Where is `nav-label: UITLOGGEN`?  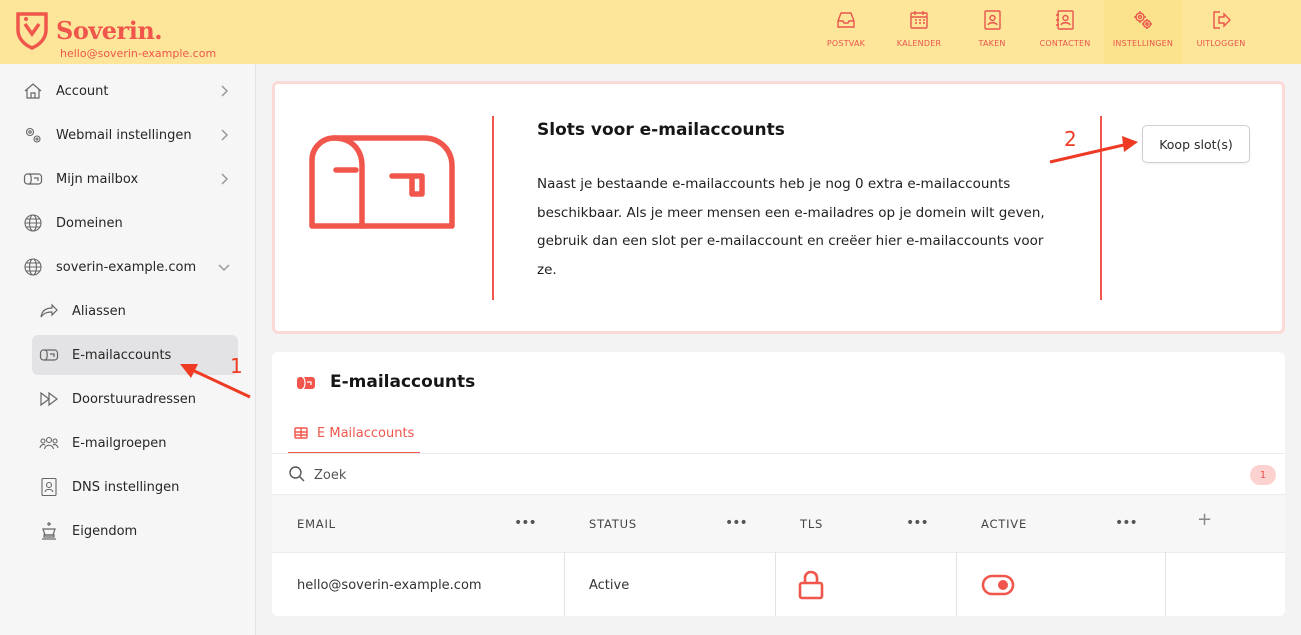 nav-label: UITLOGGEN is located at coordinates (1221, 43).